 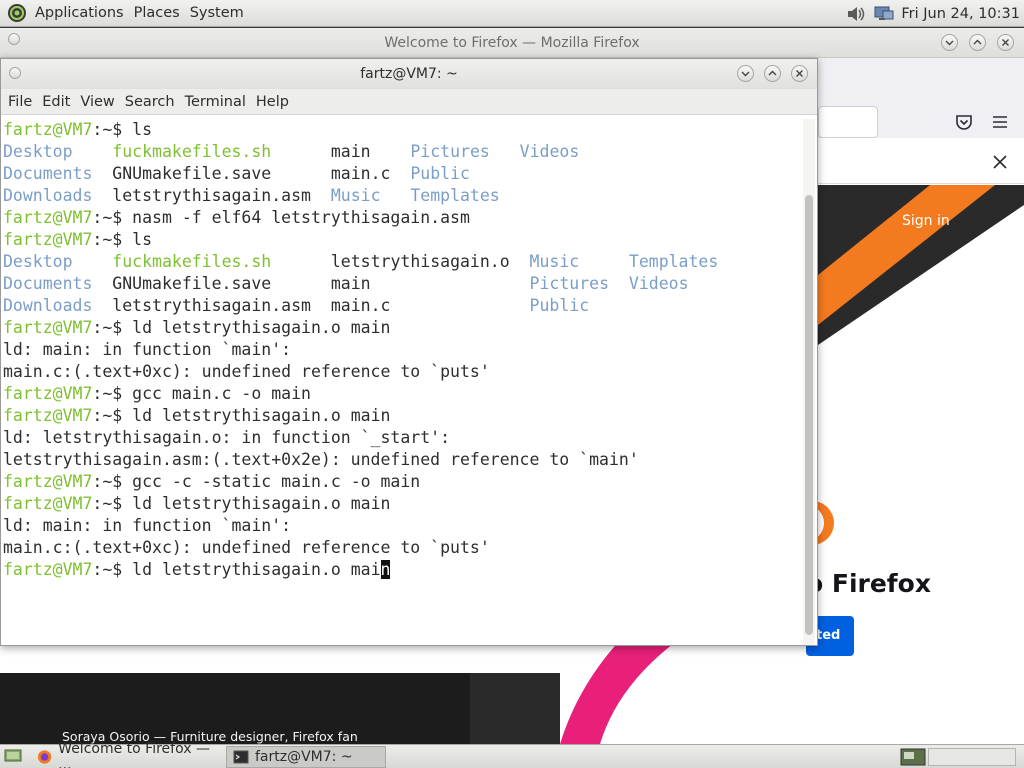 I want to click on command: gcc main.c -o main, so click(x=221, y=393).